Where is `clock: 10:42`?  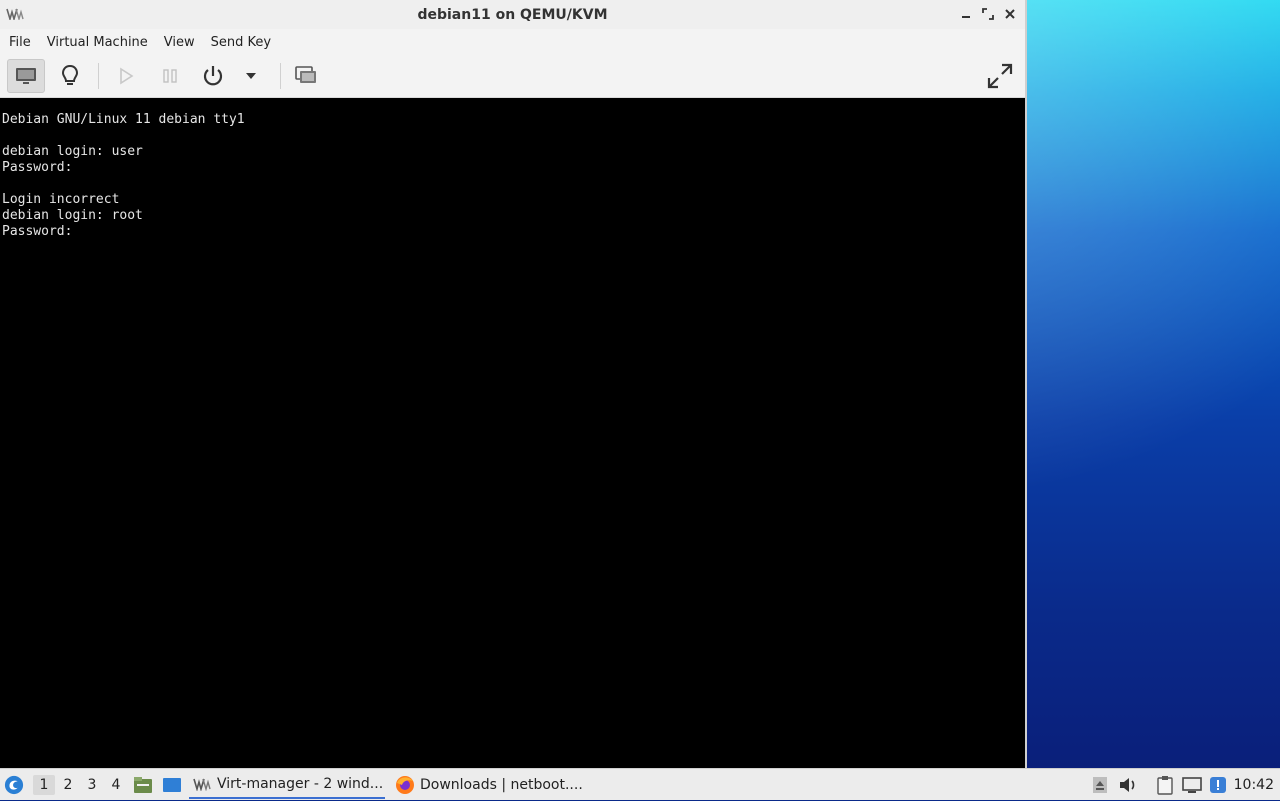
clock: 10:42 is located at coordinates (1254, 785).